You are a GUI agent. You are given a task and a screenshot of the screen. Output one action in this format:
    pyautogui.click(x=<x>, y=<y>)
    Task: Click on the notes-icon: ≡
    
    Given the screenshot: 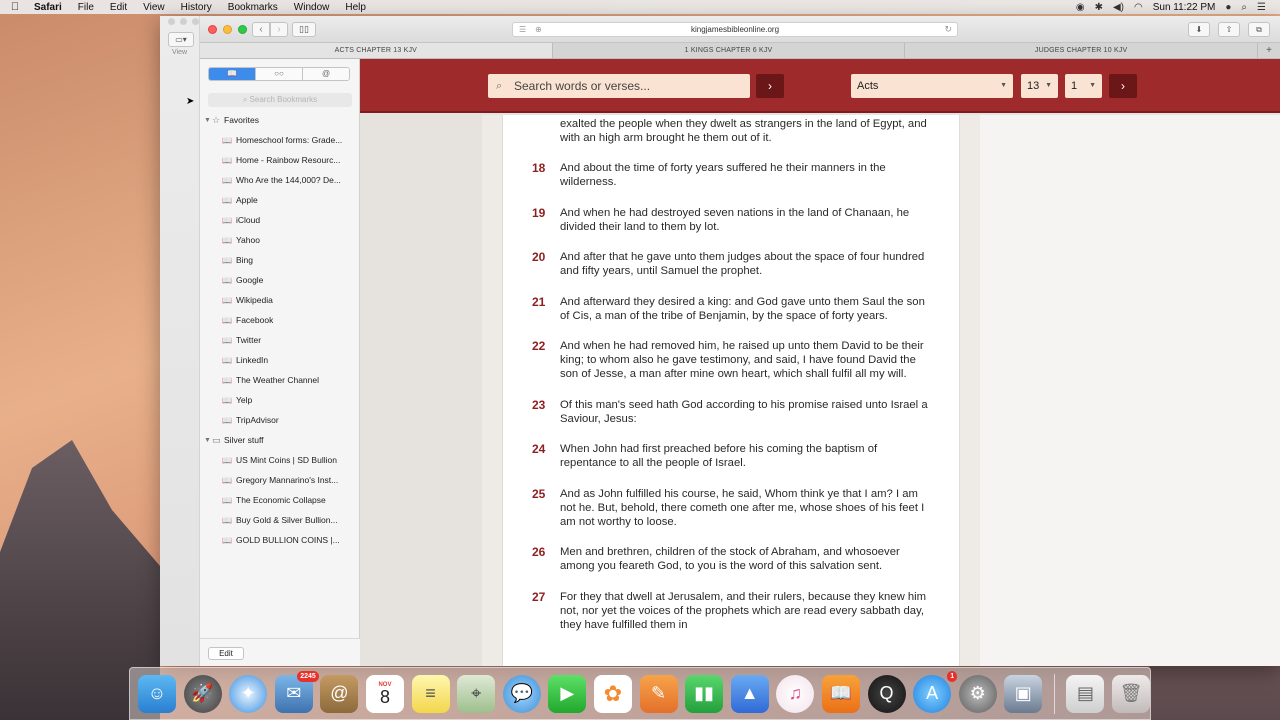 What is the action you would take?
    pyautogui.click(x=430, y=693)
    